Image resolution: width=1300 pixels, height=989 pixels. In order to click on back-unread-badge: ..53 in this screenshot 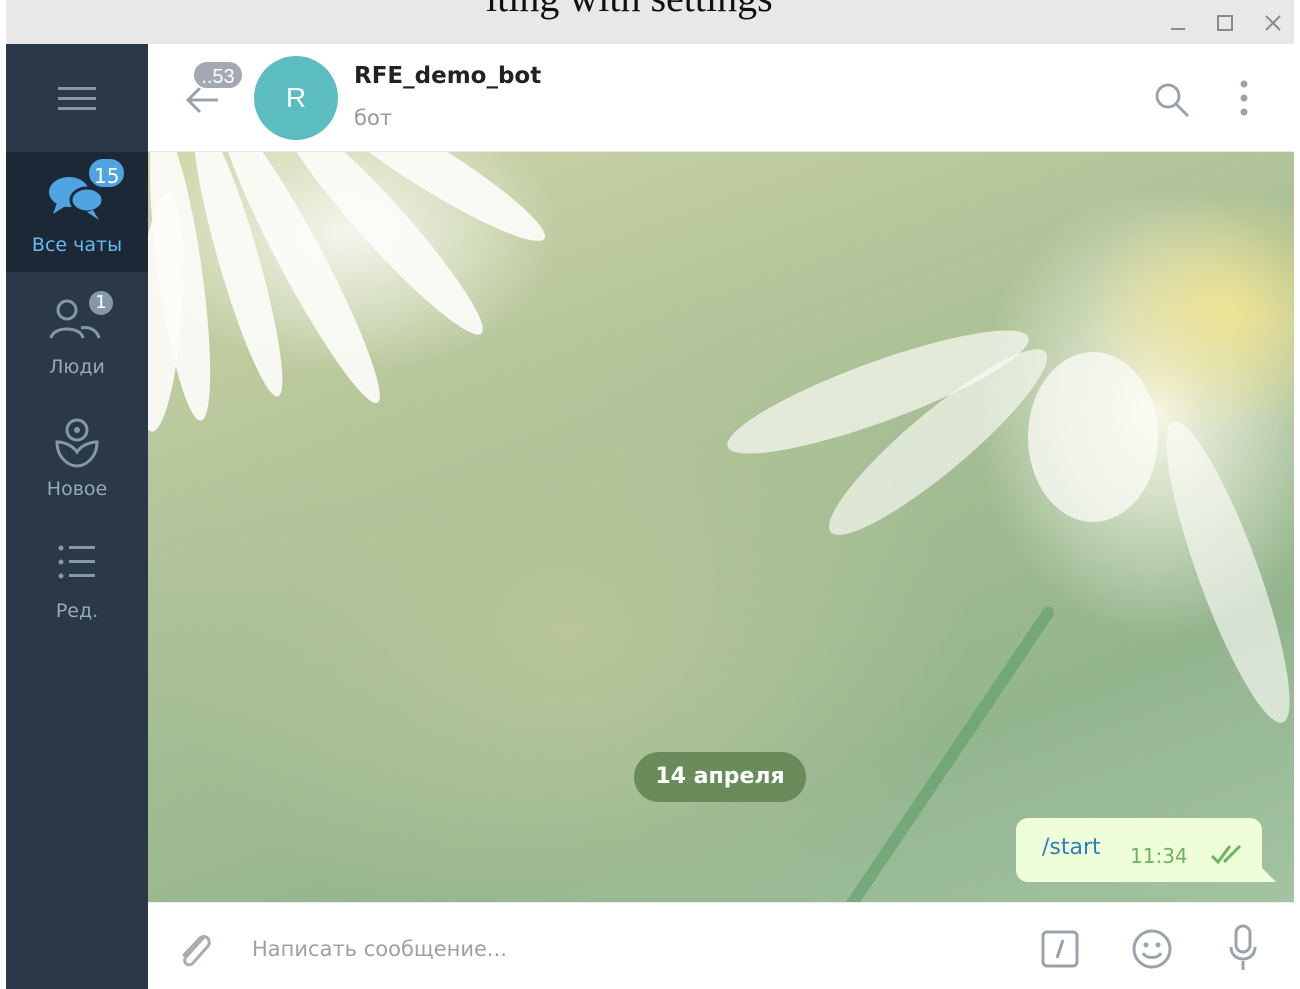, I will do `click(218, 75)`.